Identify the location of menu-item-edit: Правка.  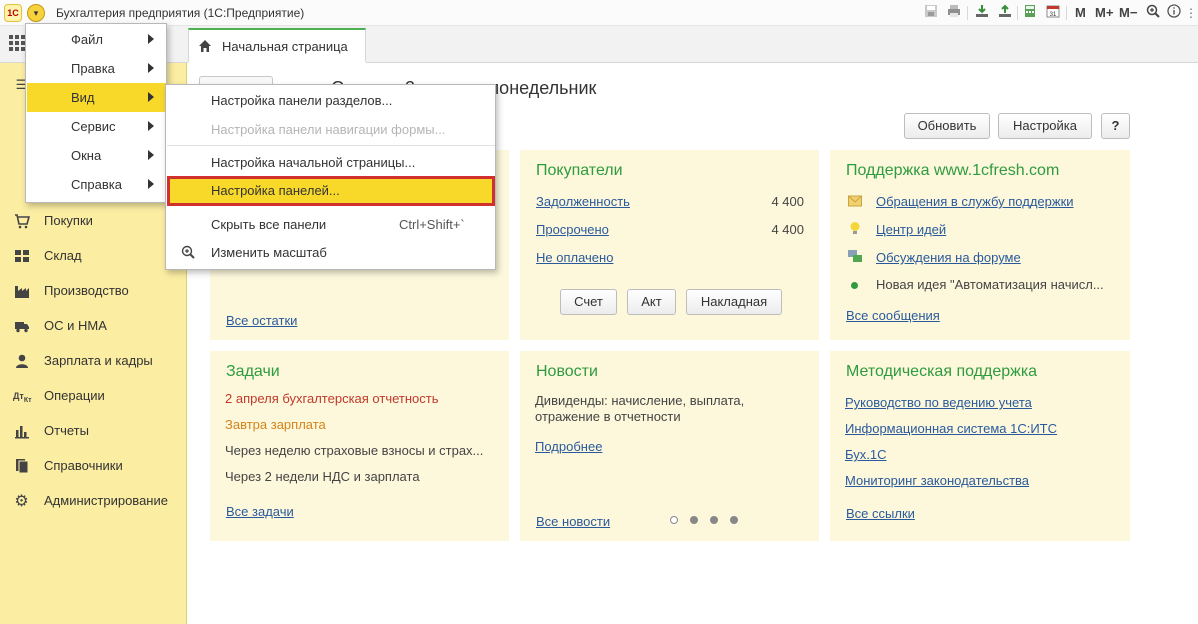
(96, 68).